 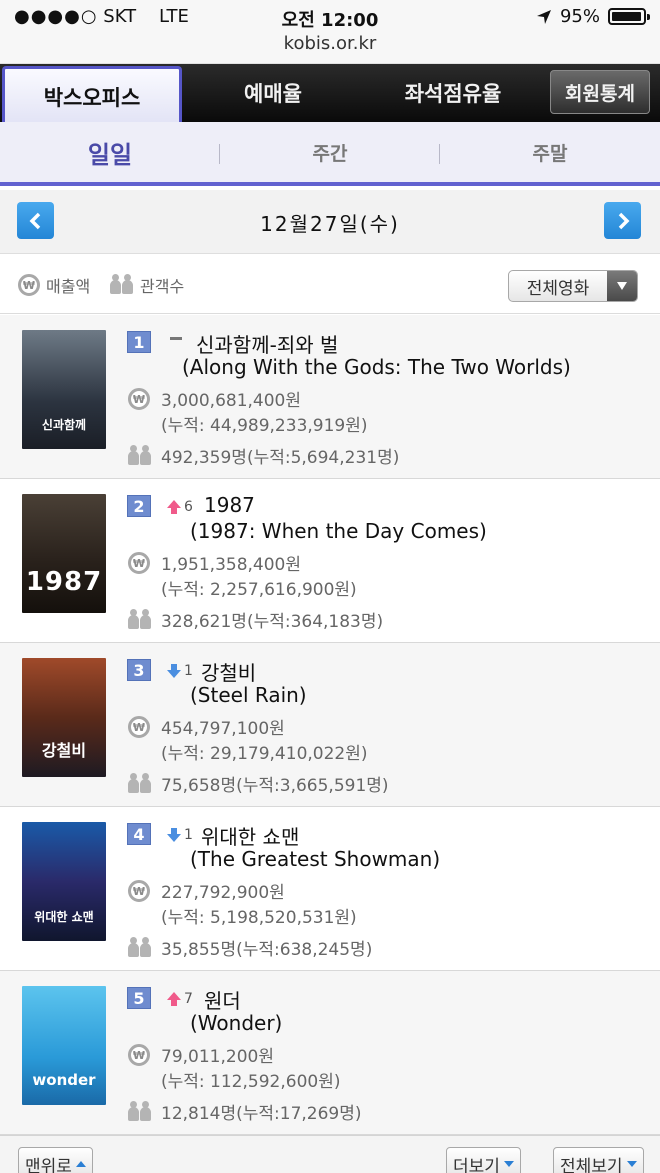 I want to click on movie-filter-select: 전체영화, so click(x=573, y=286).